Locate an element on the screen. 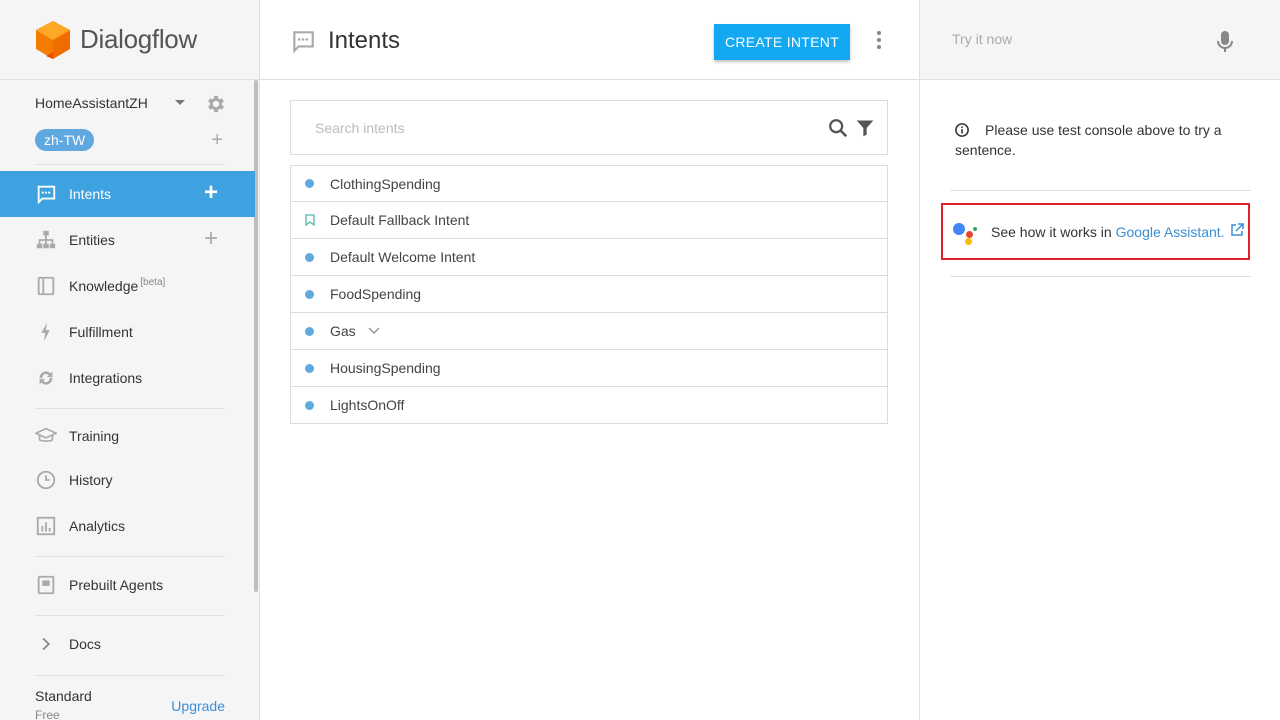 This screenshot has height=720, width=1280. sidebar-item-integrations: Integrations is located at coordinates (127, 378).